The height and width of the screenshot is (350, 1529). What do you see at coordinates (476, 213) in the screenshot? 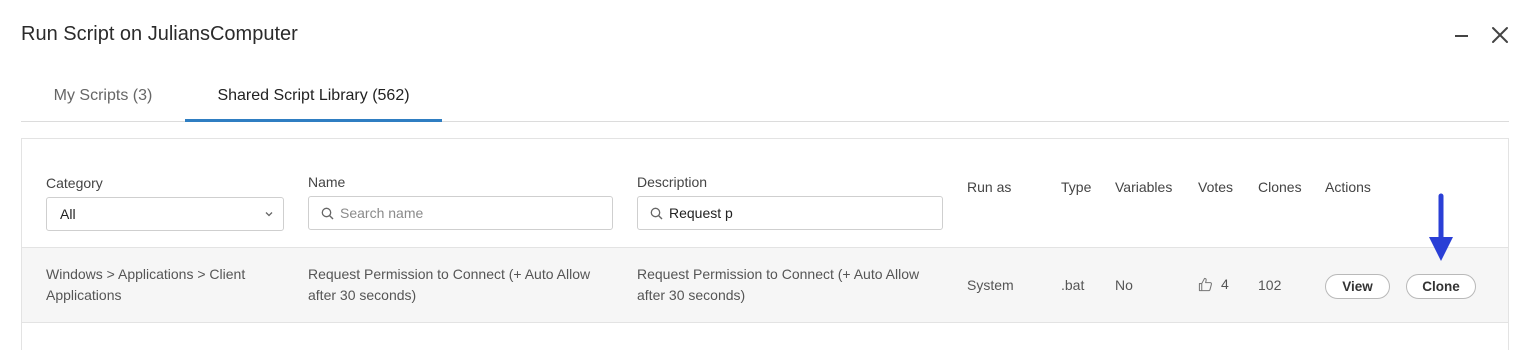
I see `name-search-input` at bounding box center [476, 213].